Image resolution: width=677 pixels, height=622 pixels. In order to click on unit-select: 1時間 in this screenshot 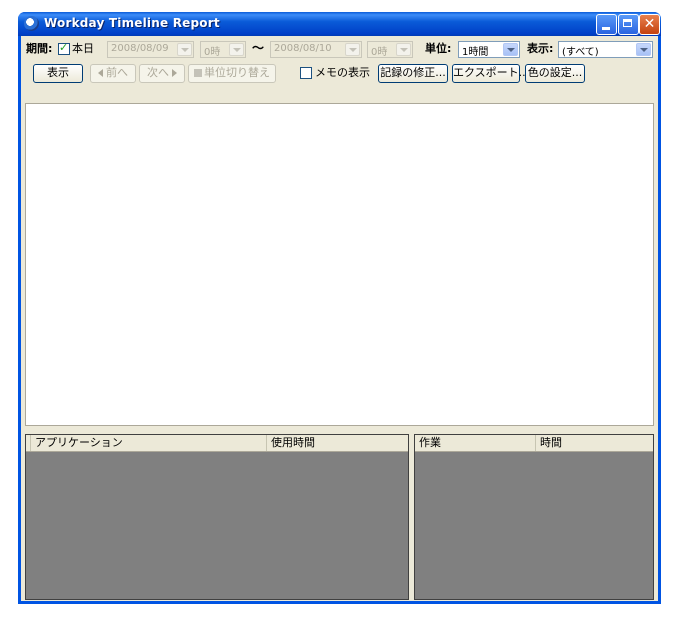, I will do `click(489, 49)`.